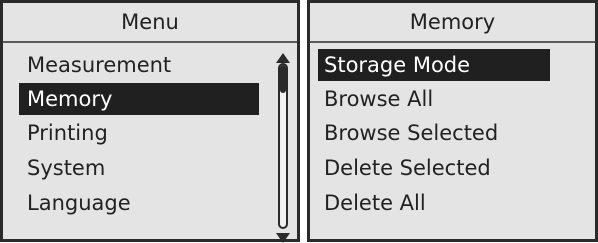  I want to click on memory-item-storage-mode: Storage Mode, so click(434, 65).